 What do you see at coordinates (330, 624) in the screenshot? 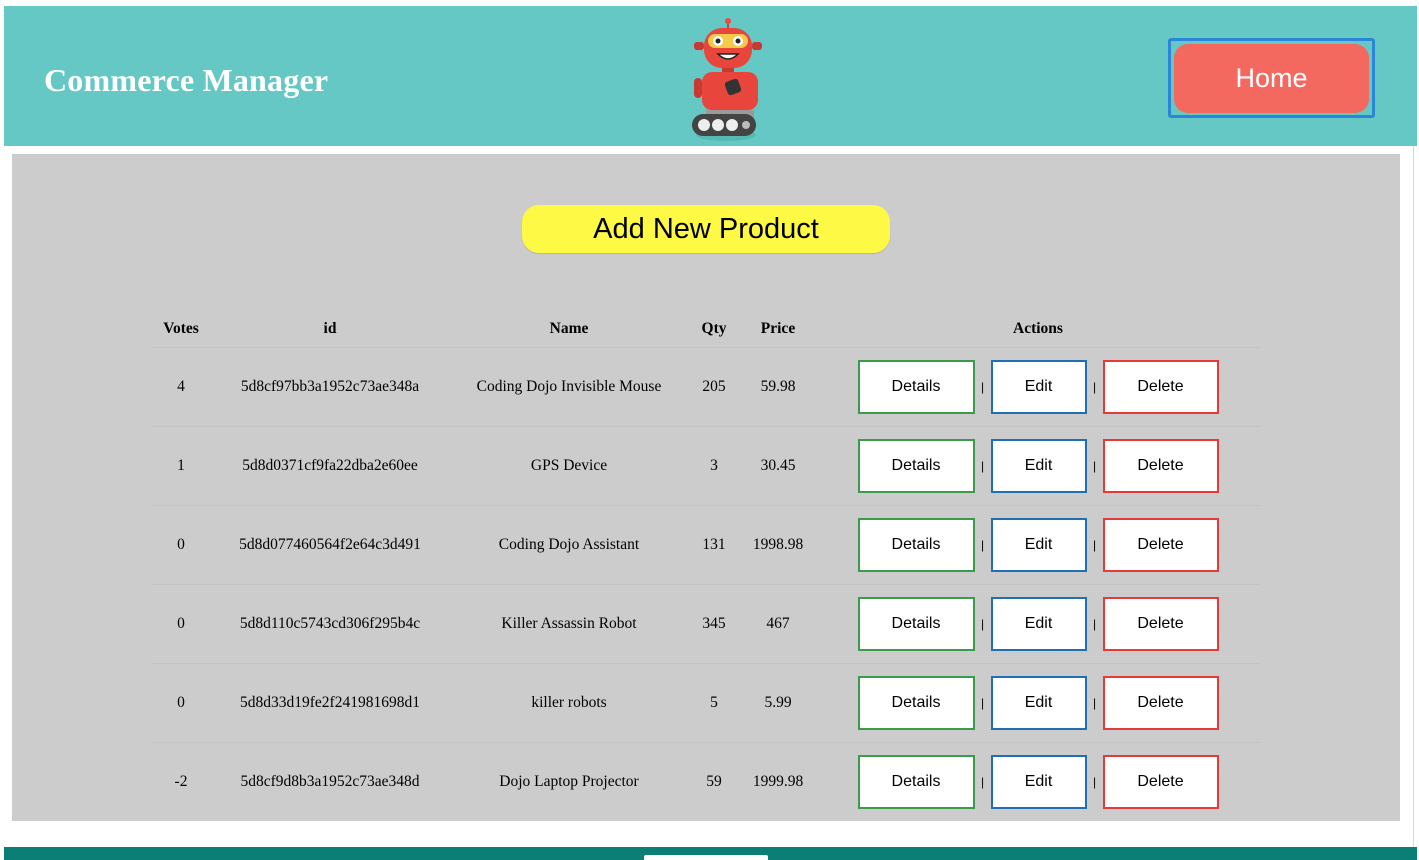
I see `cell-id: 5d8d110c5743cd306f295b4c` at bounding box center [330, 624].